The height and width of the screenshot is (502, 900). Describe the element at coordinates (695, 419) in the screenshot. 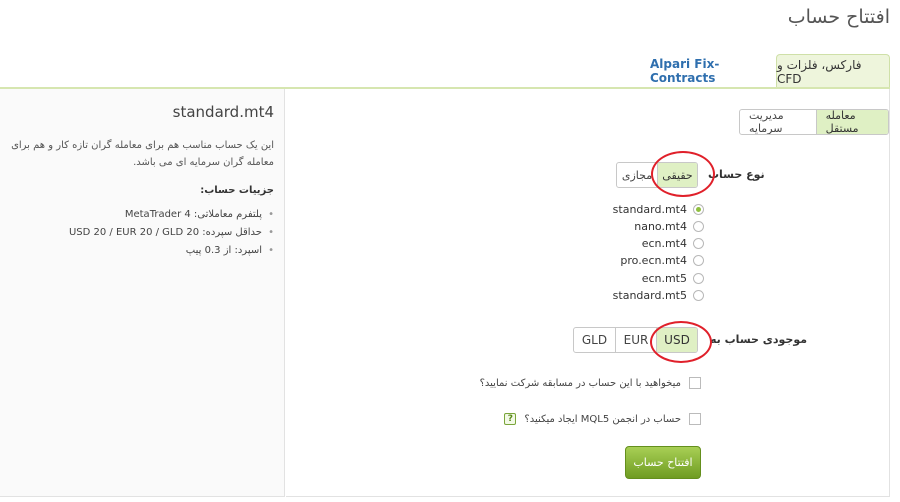

I see `mql5-checkbox` at that location.